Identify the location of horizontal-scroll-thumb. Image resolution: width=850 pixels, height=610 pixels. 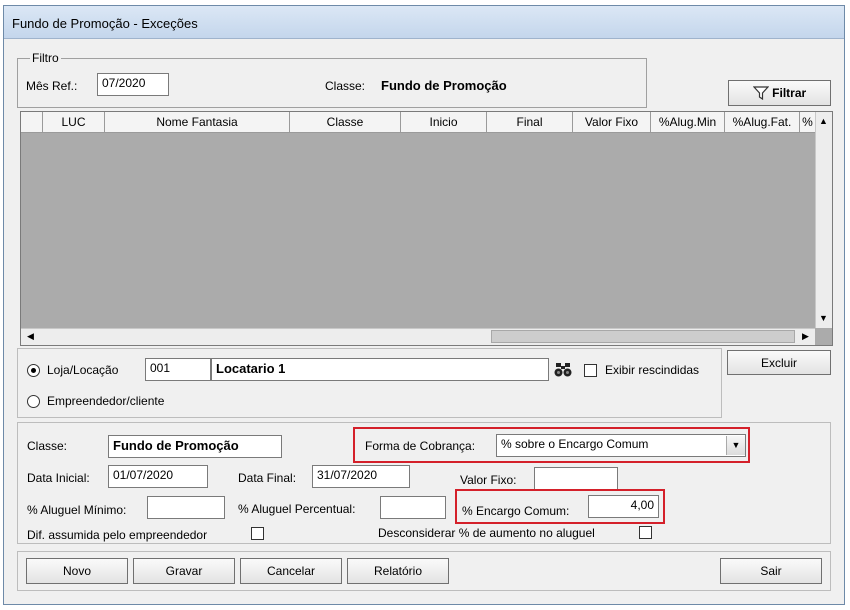
(643, 336).